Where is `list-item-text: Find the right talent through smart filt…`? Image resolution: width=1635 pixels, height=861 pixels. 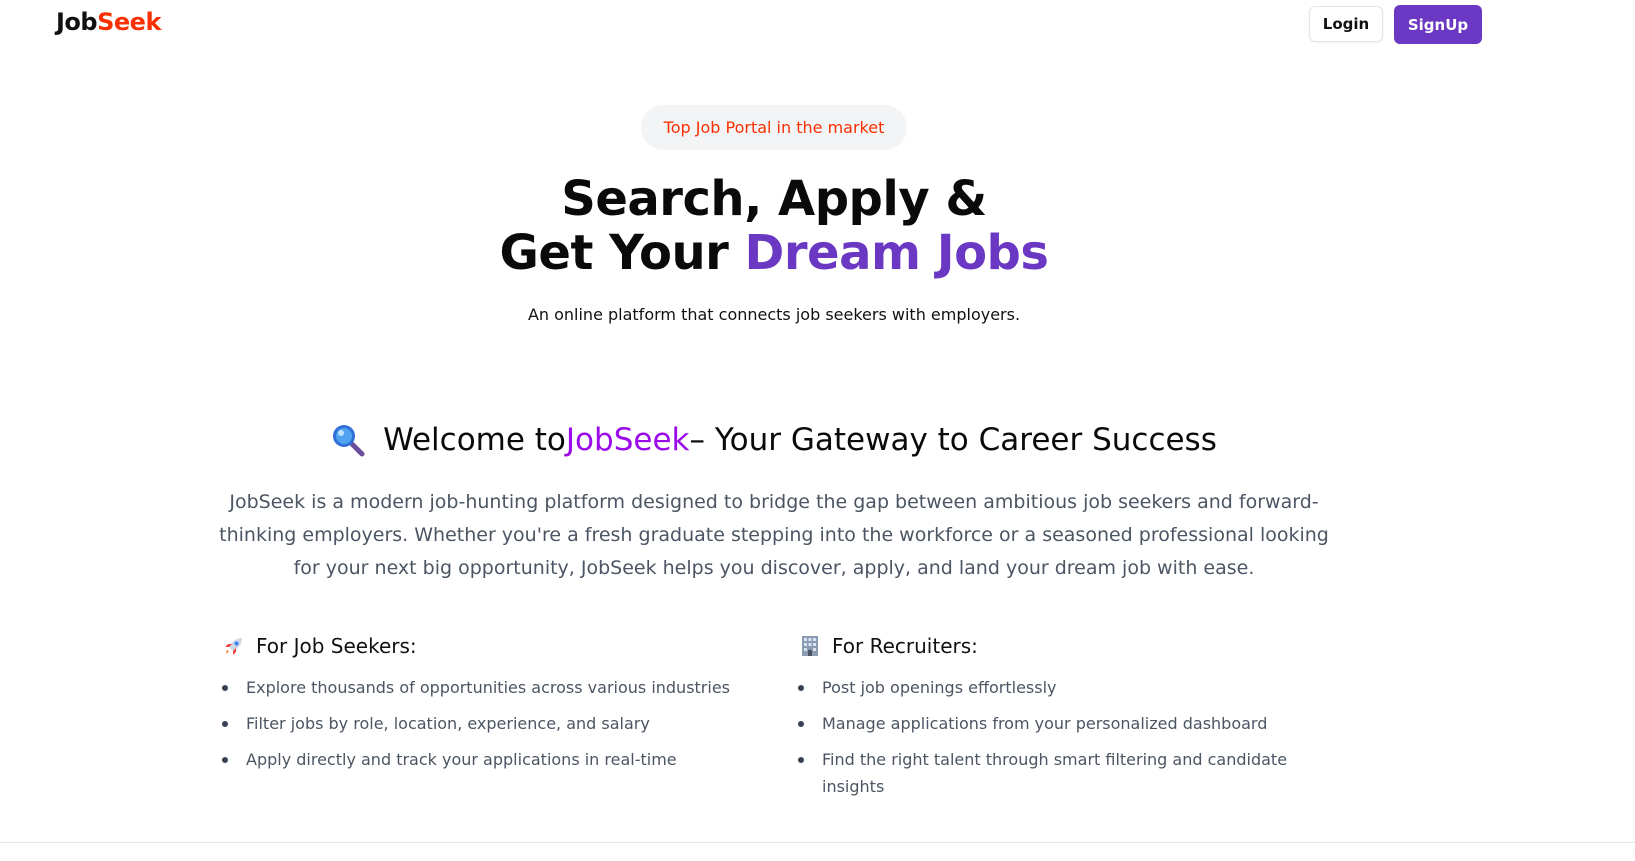 list-item-text: Find the right talent through smart filt… is located at coordinates (1055, 773).